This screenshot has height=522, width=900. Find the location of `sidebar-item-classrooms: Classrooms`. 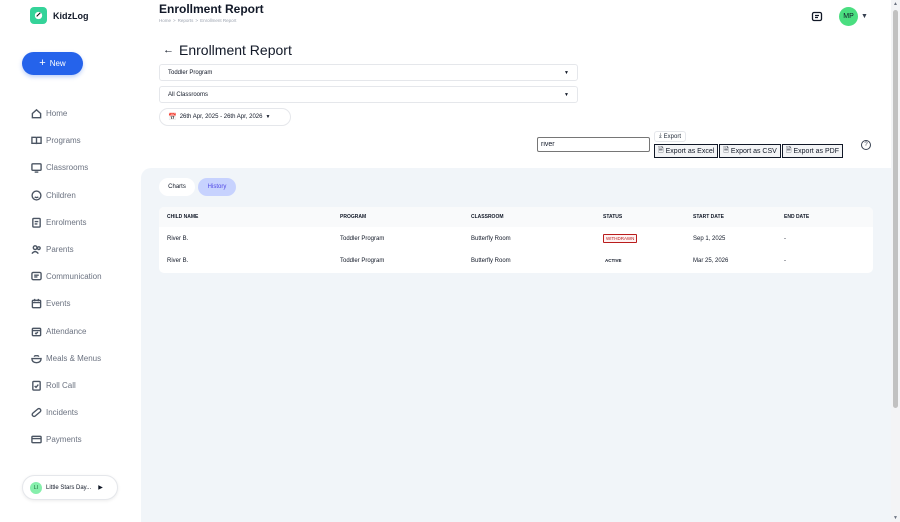

sidebar-item-classrooms: Classrooms is located at coordinates (66, 167).